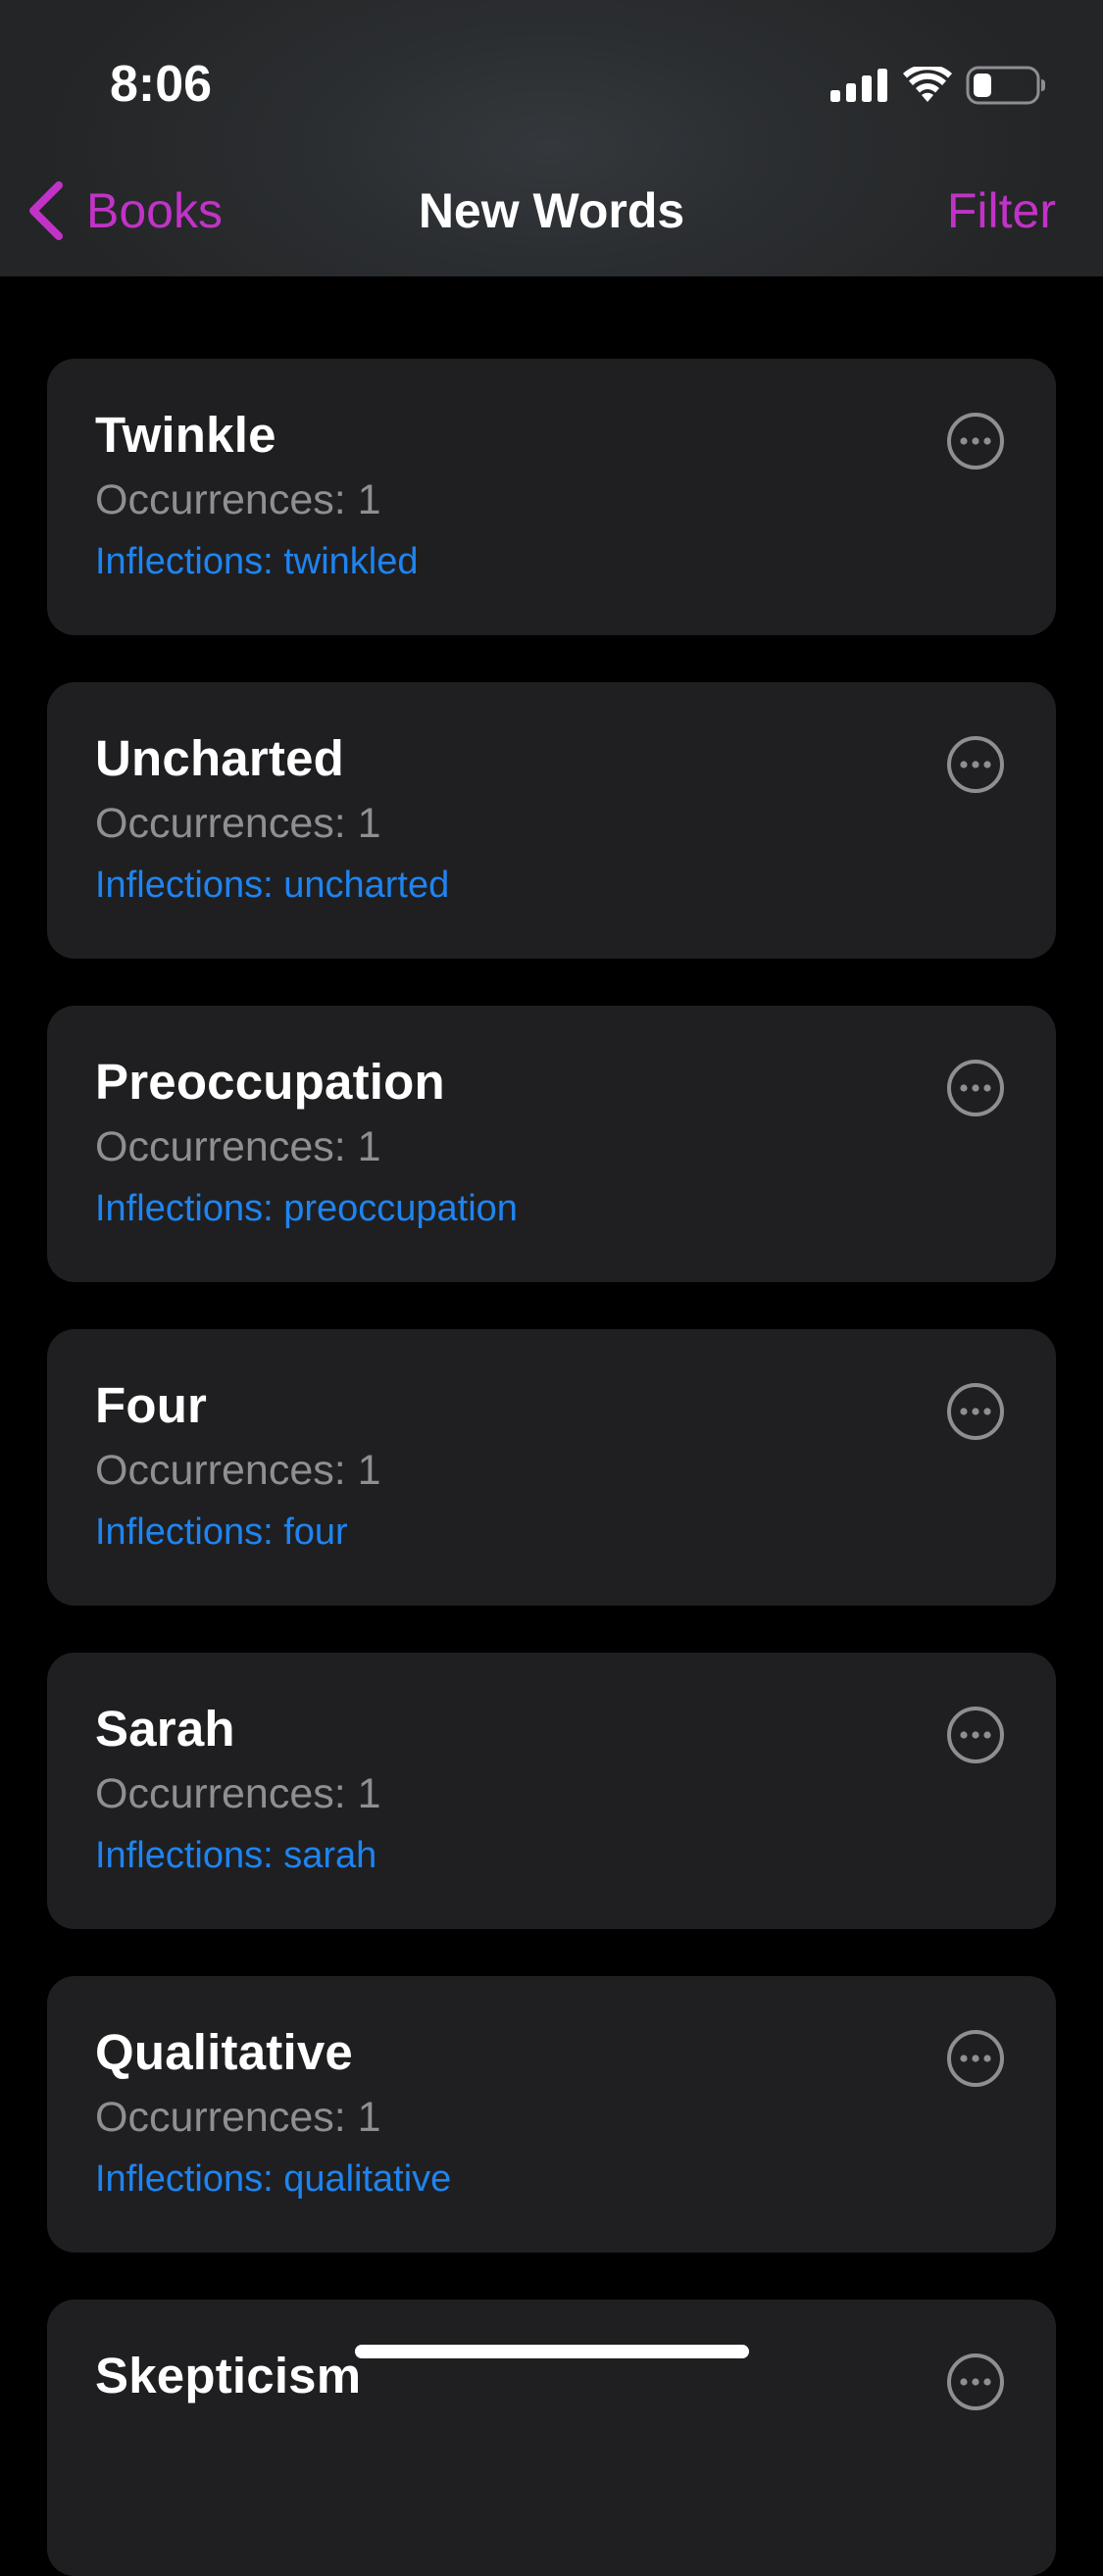  What do you see at coordinates (270, 1082) in the screenshot?
I see `word-title: Preoccupation` at bounding box center [270, 1082].